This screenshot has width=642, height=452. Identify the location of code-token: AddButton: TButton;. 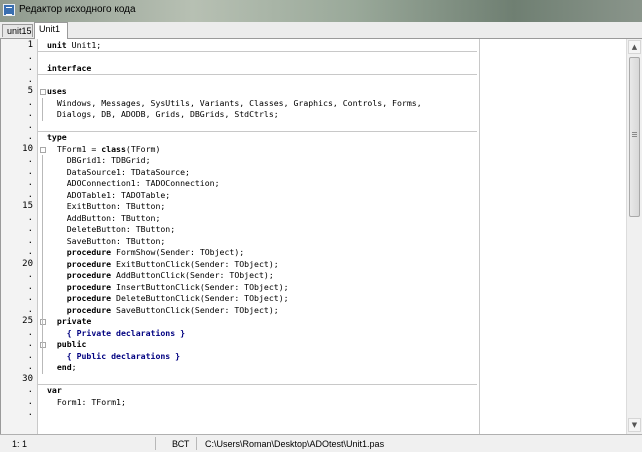
(104, 217).